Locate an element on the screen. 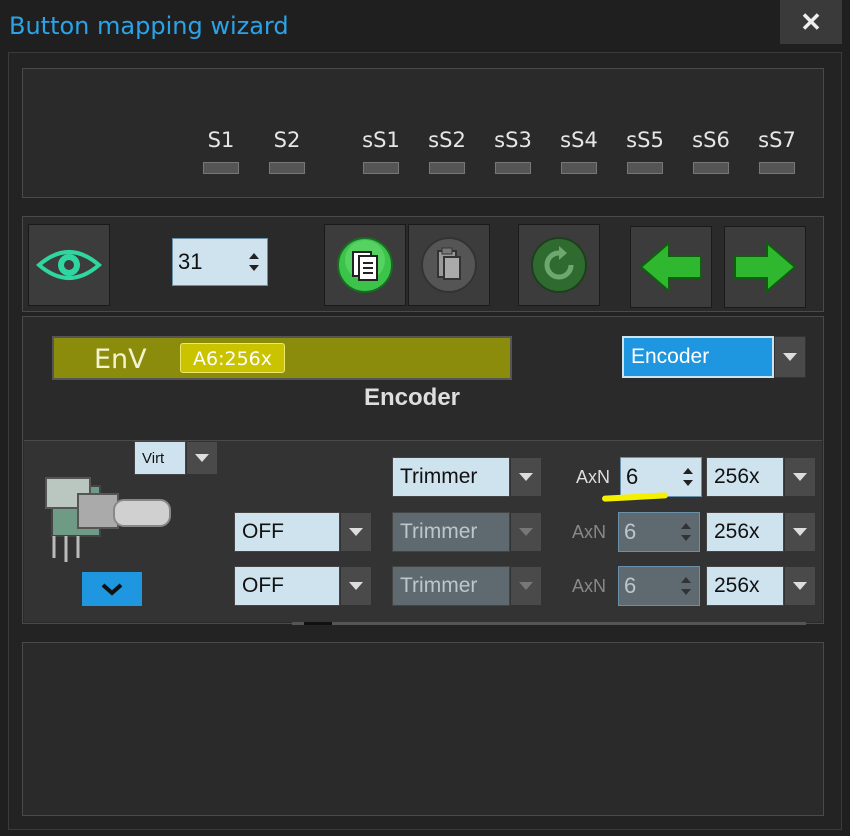 This screenshot has width=850, height=836. display-name: EnV is located at coordinates (120, 359).